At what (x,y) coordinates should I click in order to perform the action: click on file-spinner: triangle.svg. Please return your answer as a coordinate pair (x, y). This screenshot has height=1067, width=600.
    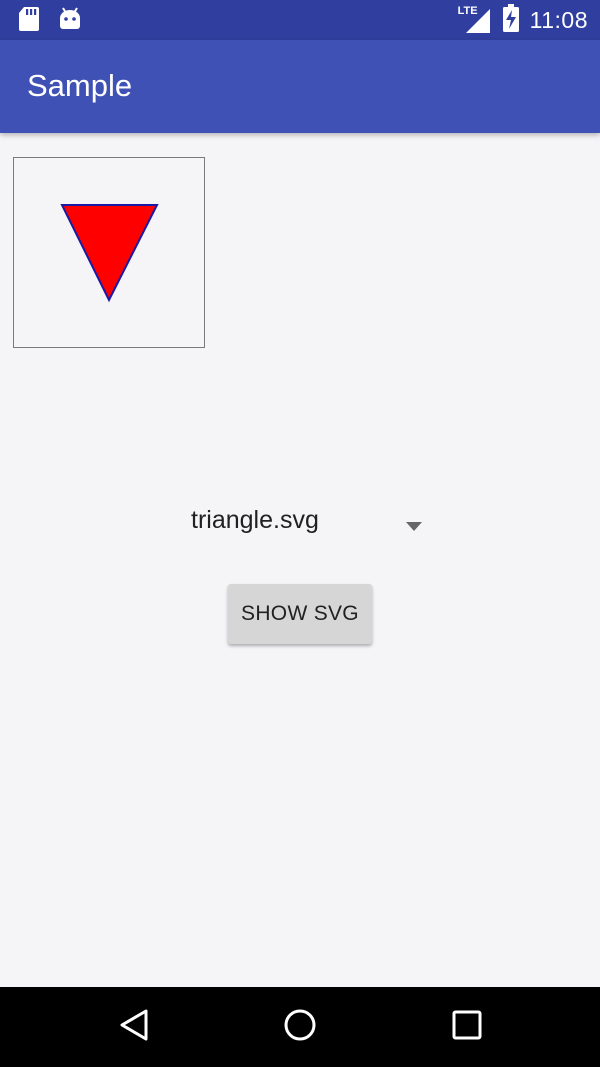
    Looking at the image, I should click on (305, 521).